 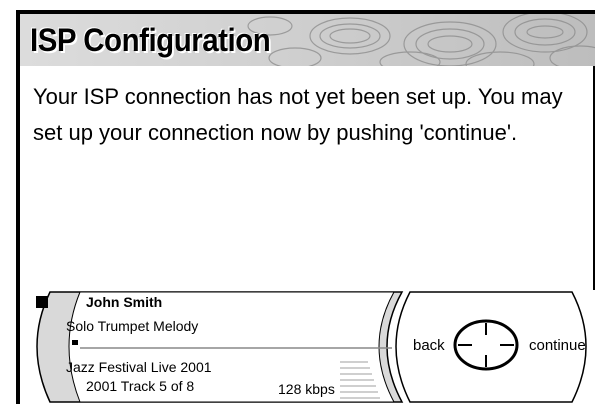 I want to click on track-info: 2001 Track 5 of 8, so click(x=140, y=386).